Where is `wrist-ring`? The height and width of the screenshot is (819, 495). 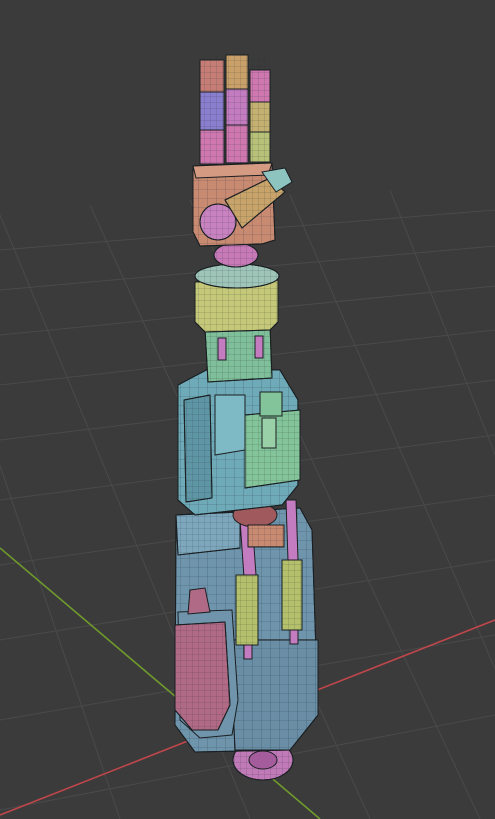 wrist-ring is located at coordinates (237, 276).